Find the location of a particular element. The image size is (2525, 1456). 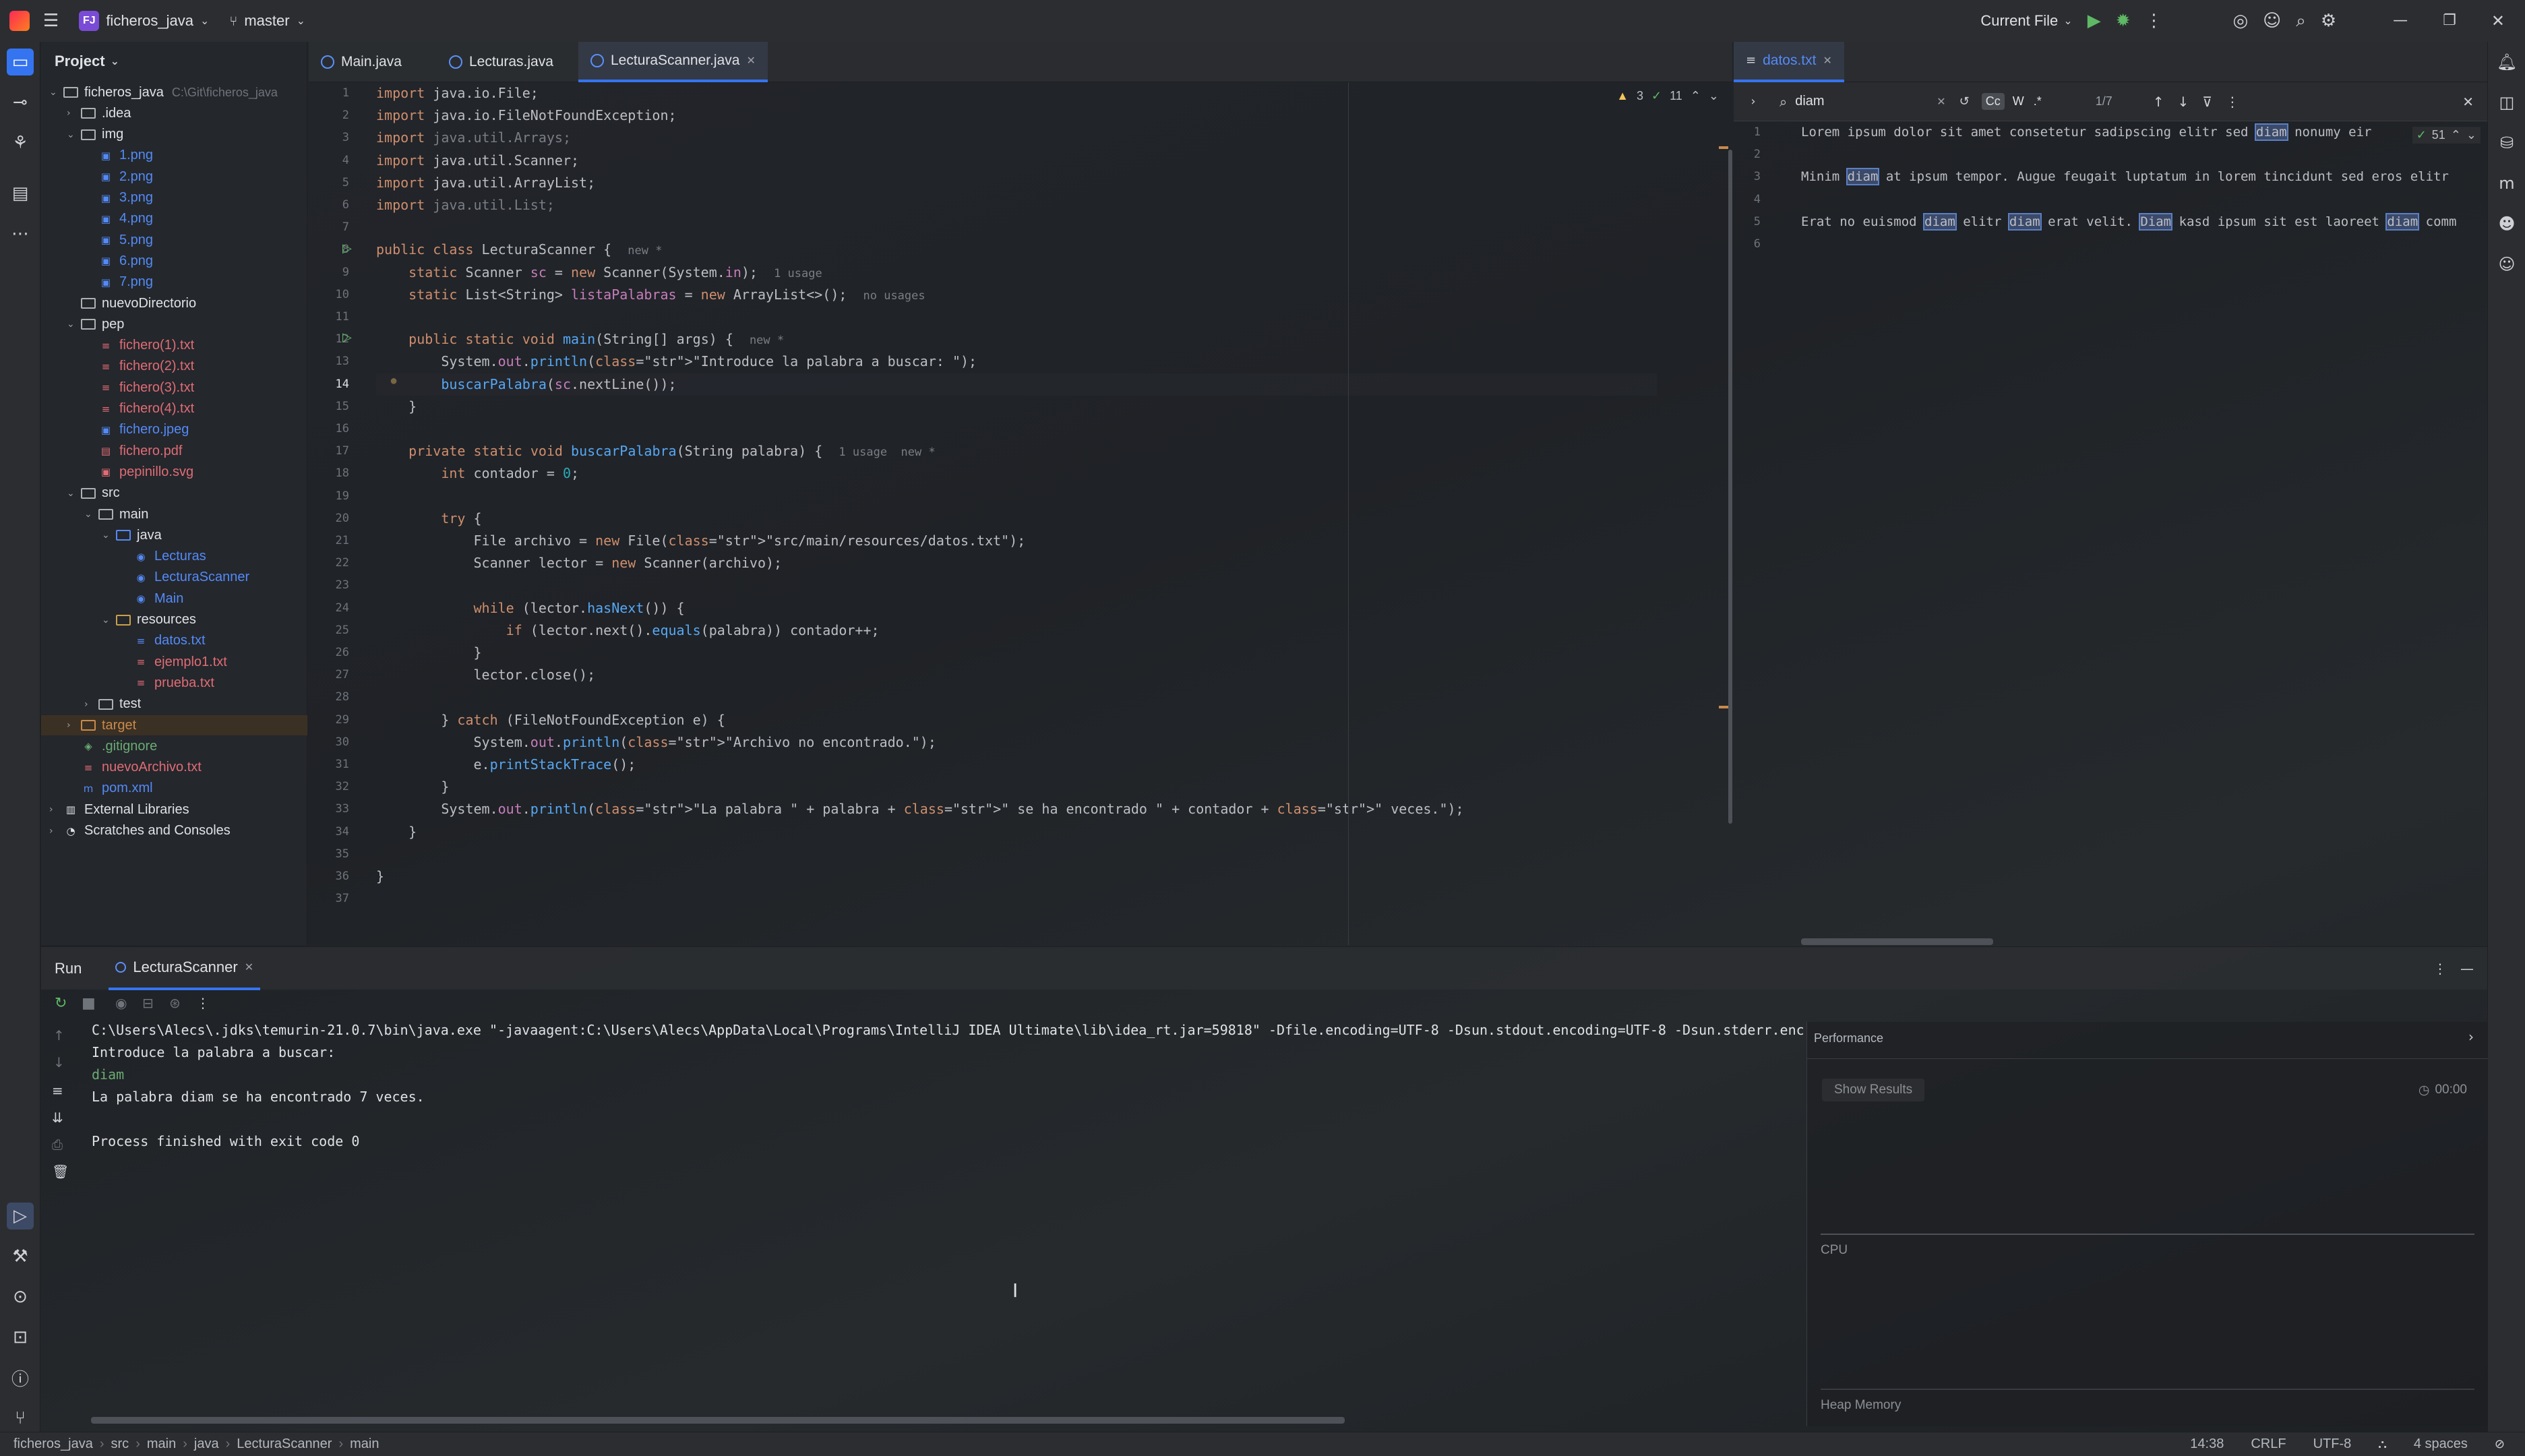

run-config-tab: LecturaScanner ✕ is located at coordinates (185, 969).